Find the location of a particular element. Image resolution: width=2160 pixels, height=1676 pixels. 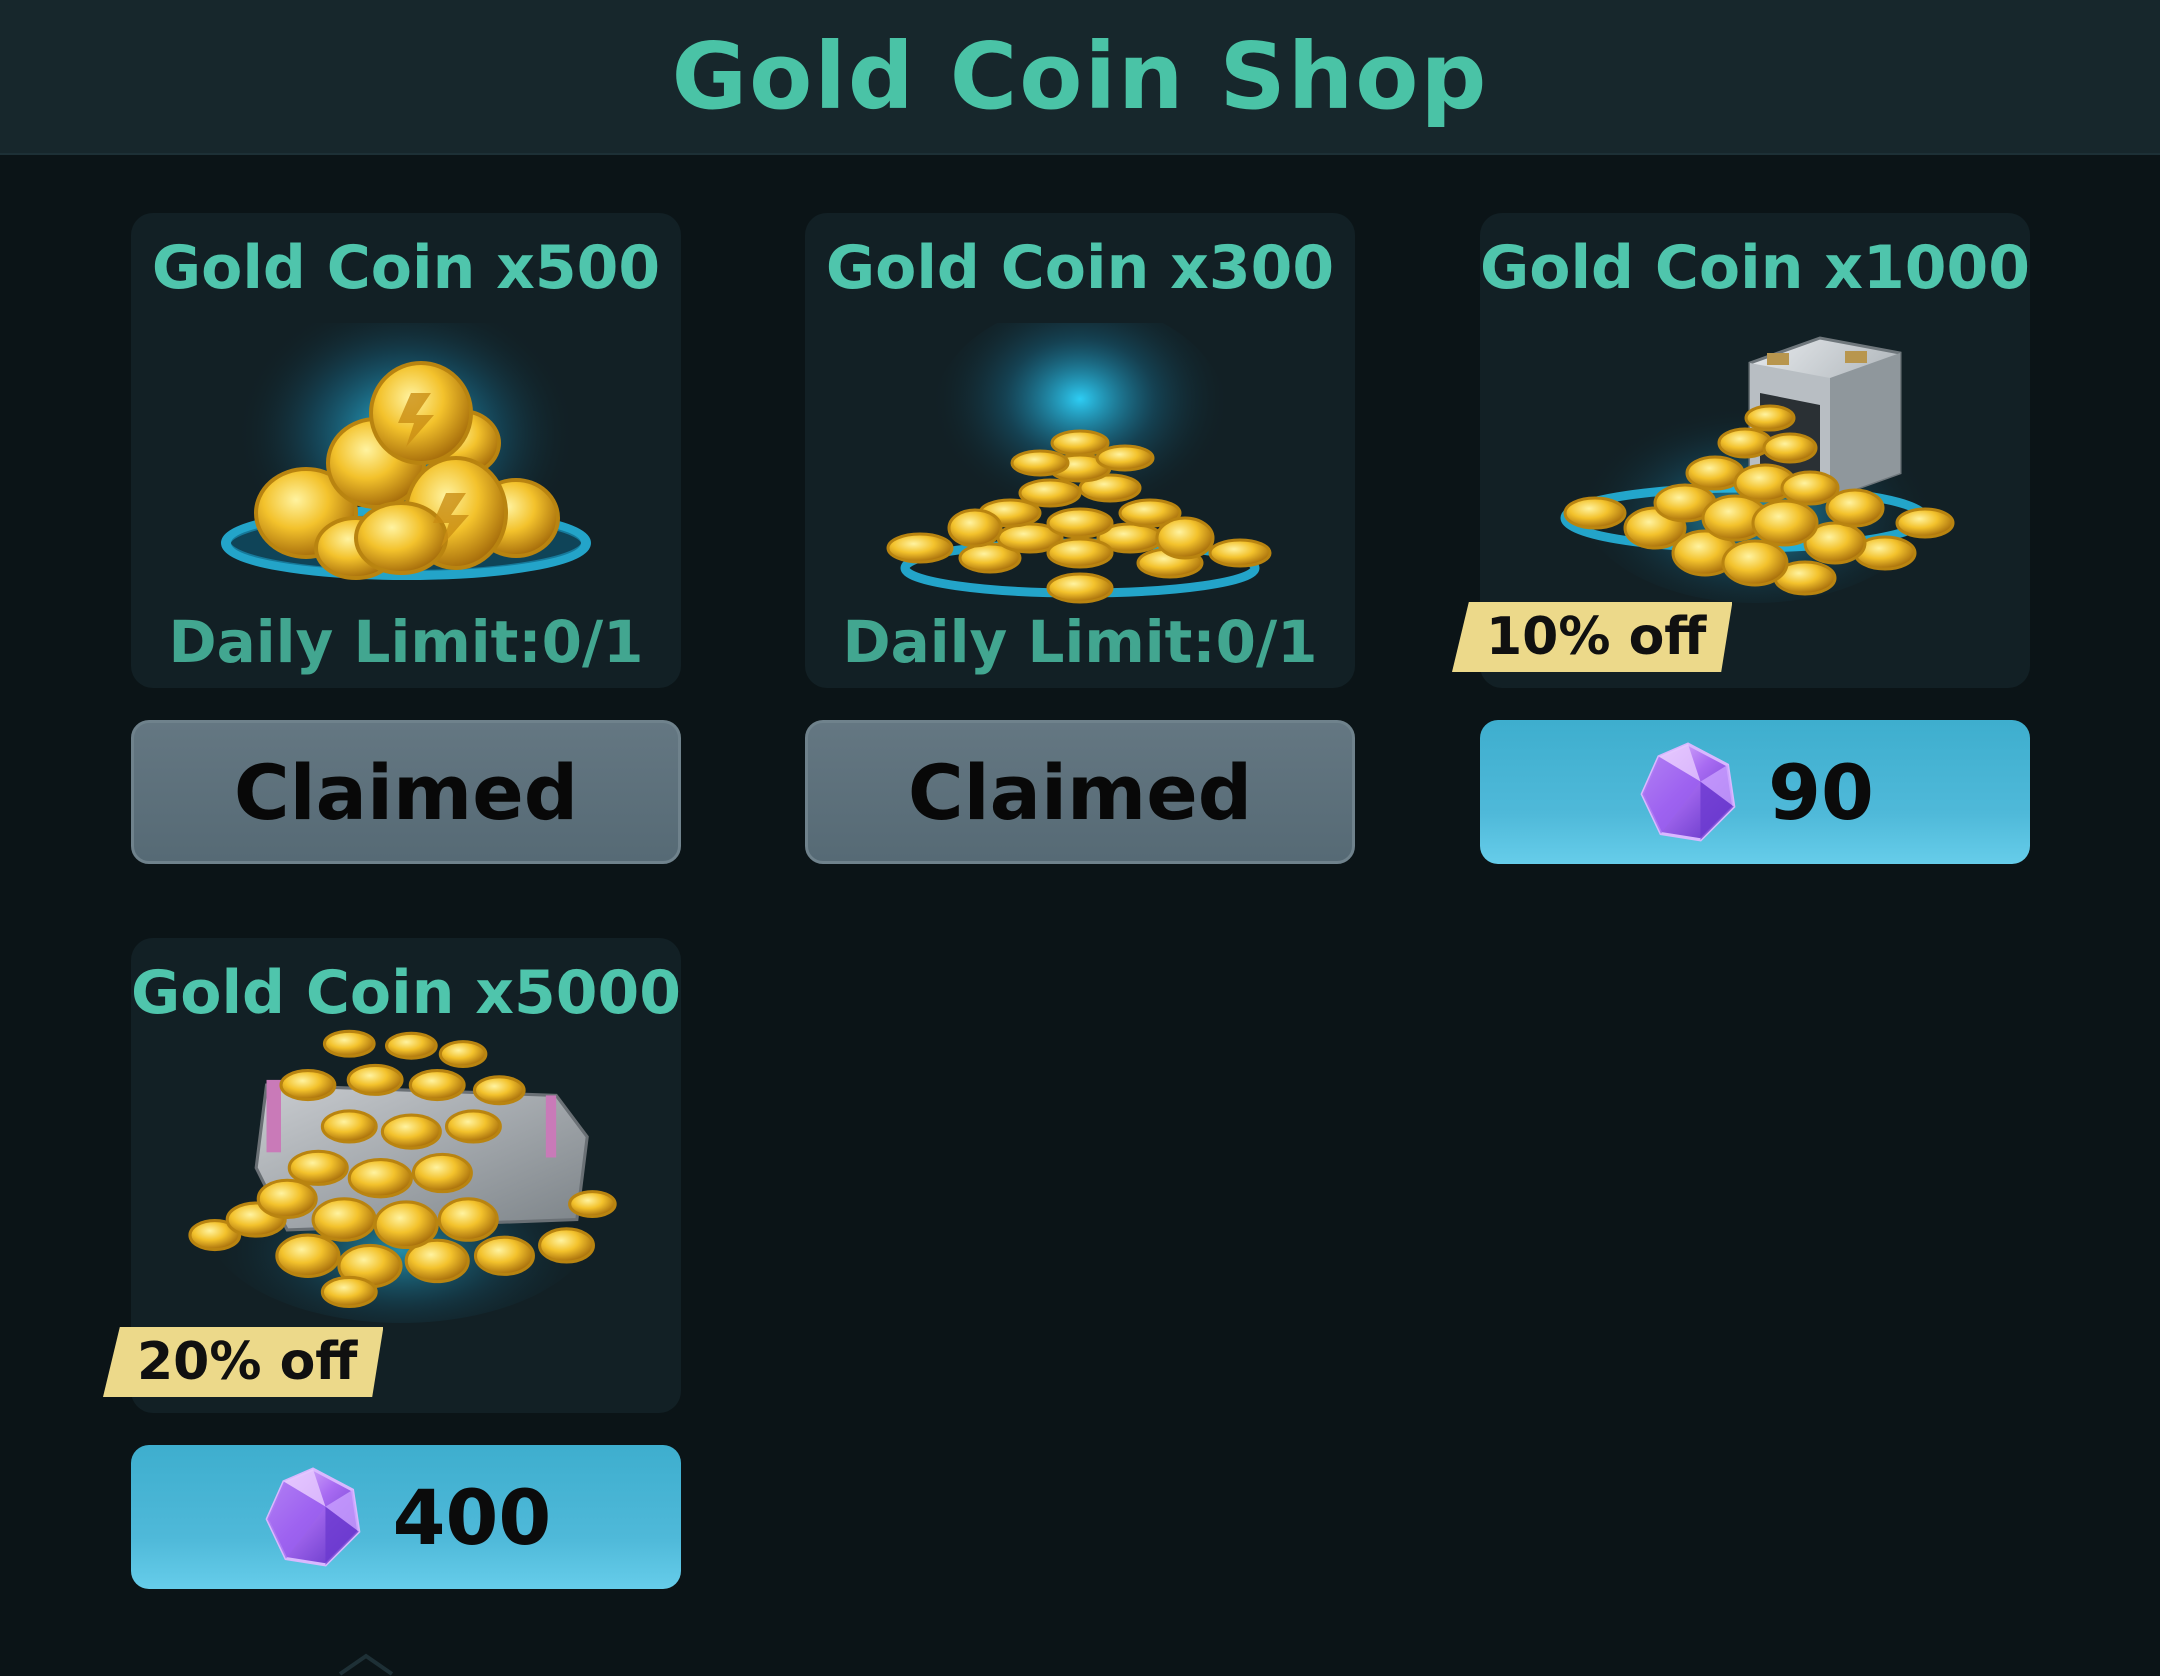

item-title: Gold Coin x500 is located at coordinates (406, 268).